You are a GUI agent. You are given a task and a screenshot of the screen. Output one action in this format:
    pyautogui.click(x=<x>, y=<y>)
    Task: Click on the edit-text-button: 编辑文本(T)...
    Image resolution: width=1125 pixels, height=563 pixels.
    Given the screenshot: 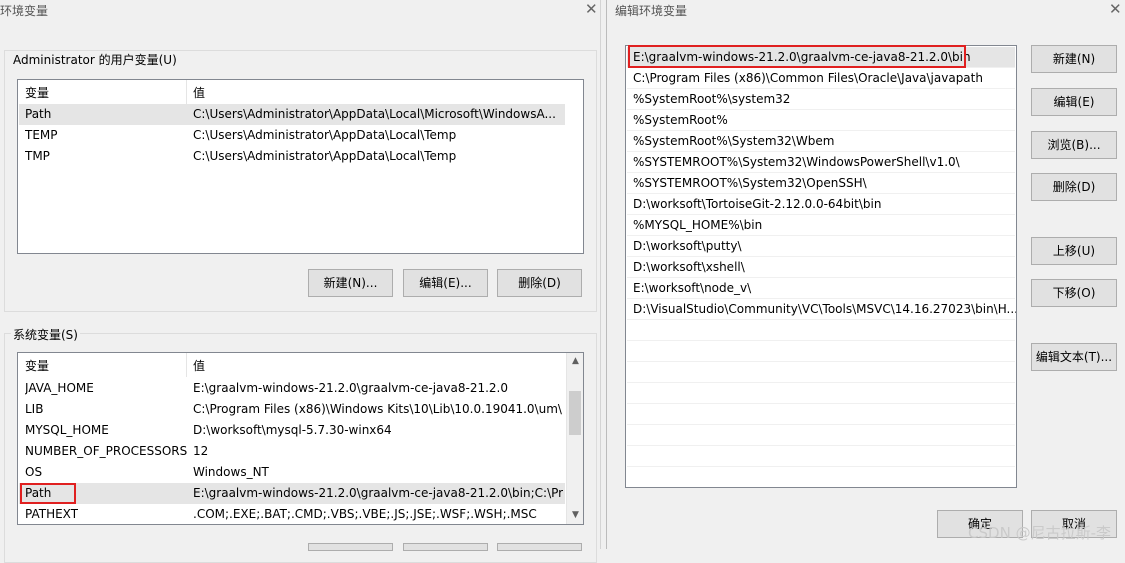 What is the action you would take?
    pyautogui.click(x=1074, y=357)
    